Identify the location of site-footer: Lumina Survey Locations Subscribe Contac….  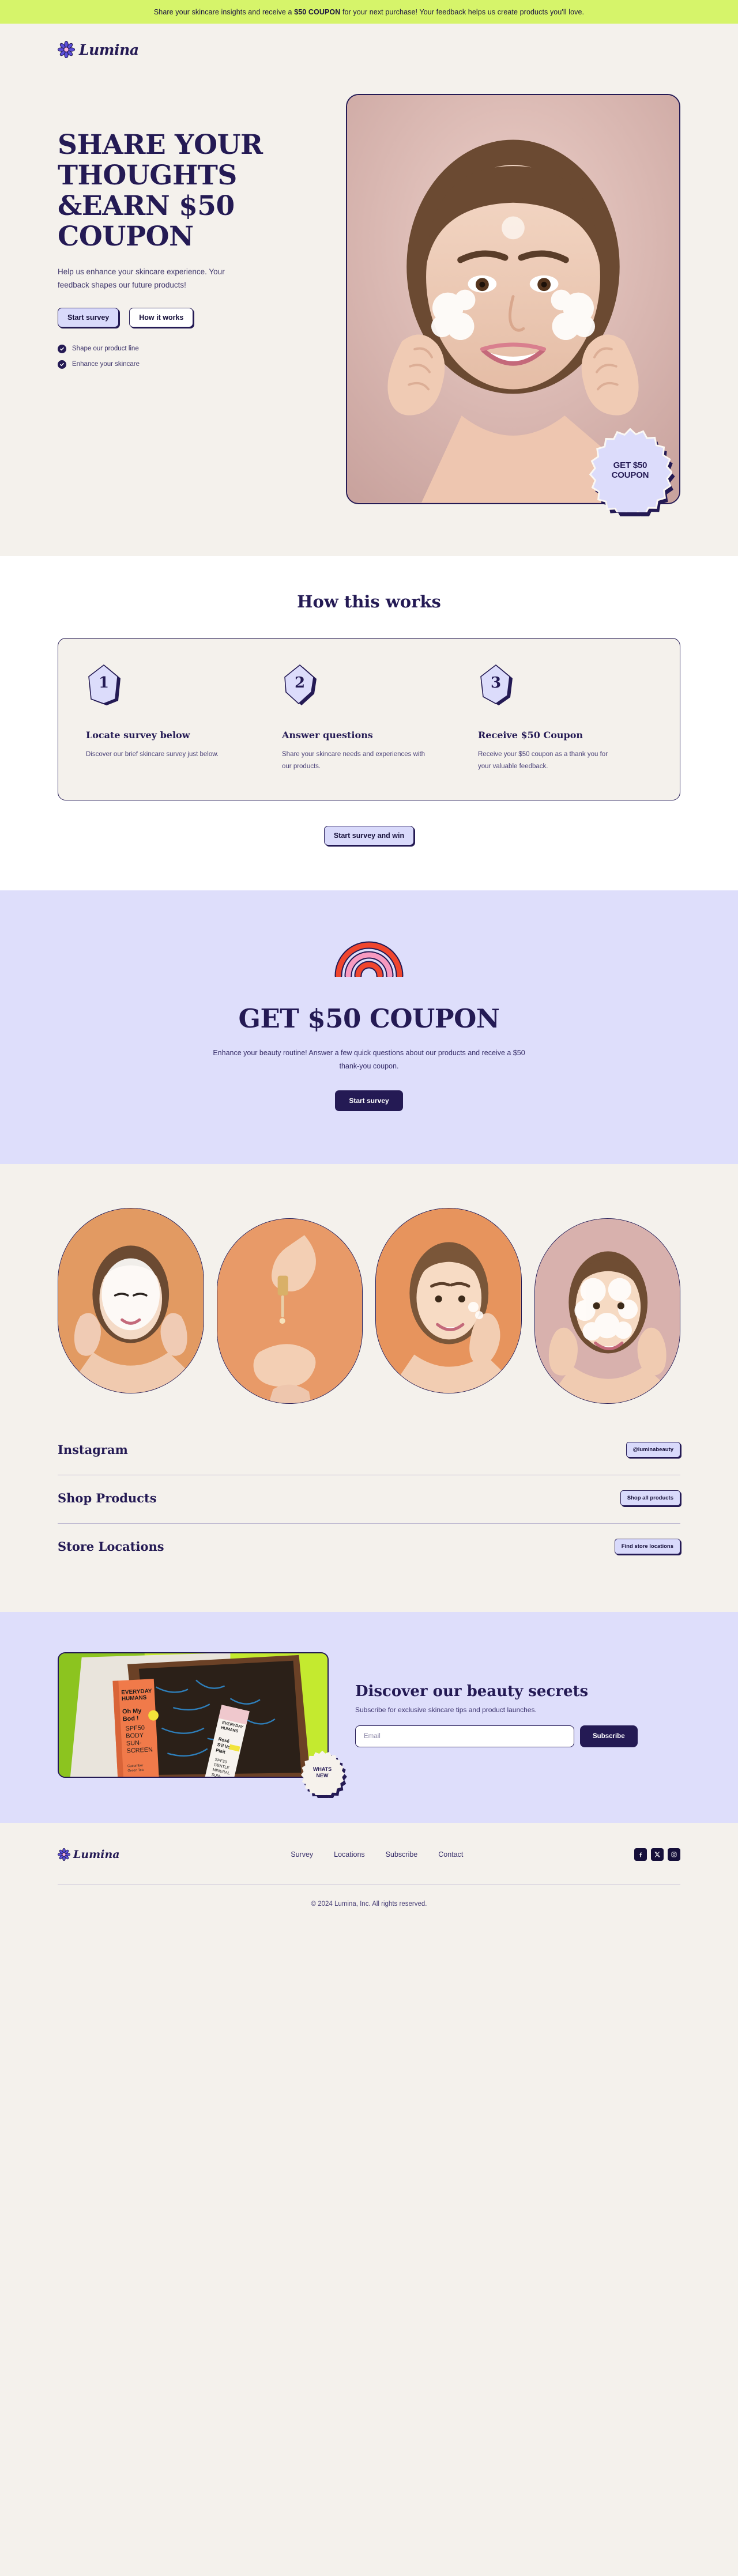
(369, 1874).